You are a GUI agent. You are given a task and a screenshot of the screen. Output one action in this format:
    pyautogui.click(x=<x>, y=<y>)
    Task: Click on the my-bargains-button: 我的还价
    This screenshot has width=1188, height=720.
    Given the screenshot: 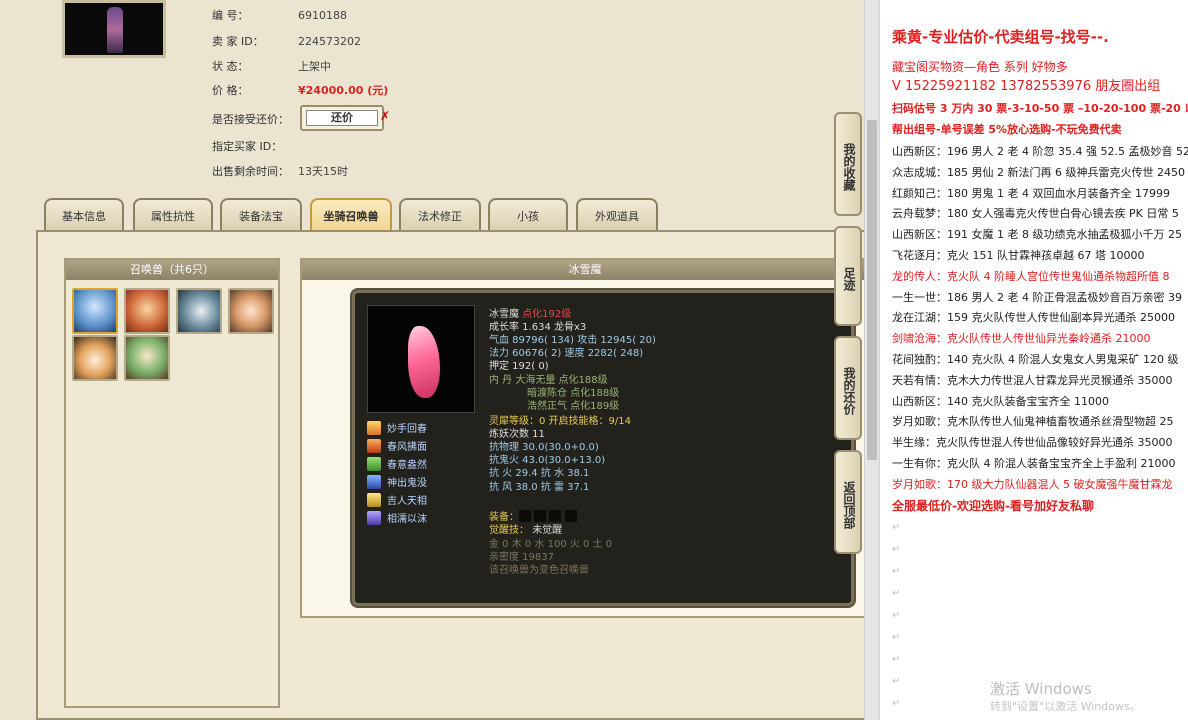 What is the action you would take?
    pyautogui.click(x=848, y=388)
    